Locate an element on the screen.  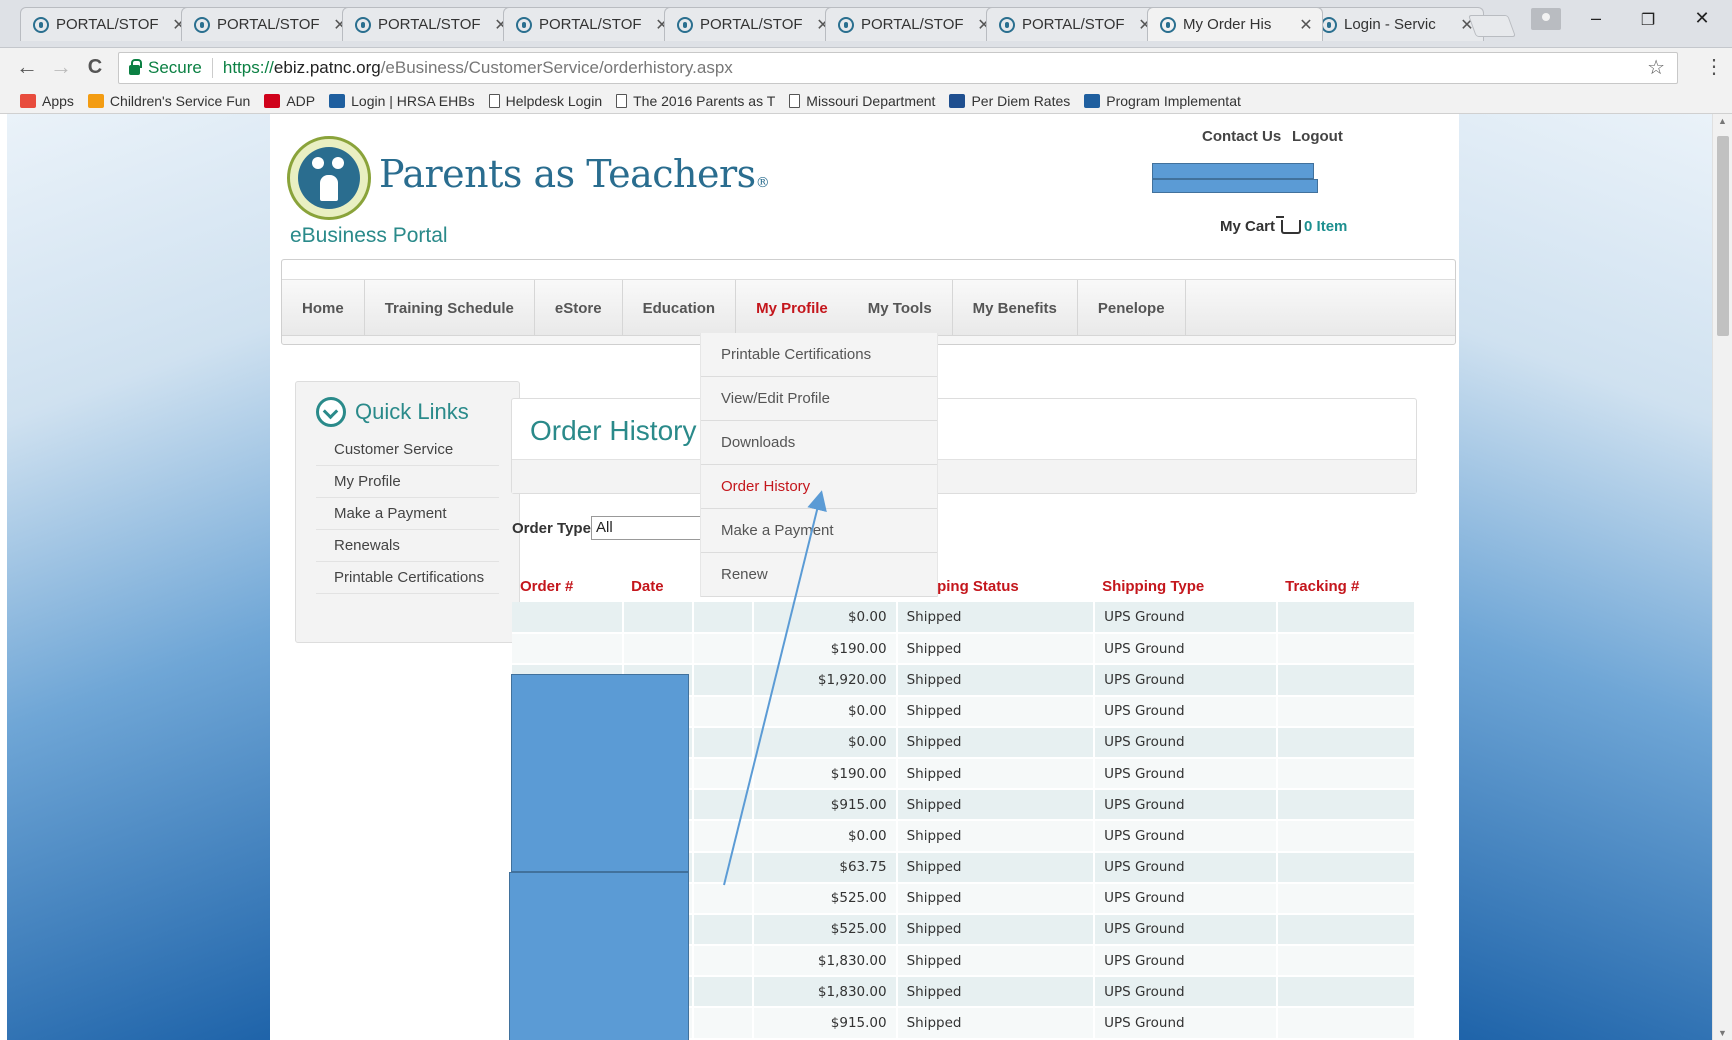
window-close-button: ✕ is located at coordinates (1702, 18).